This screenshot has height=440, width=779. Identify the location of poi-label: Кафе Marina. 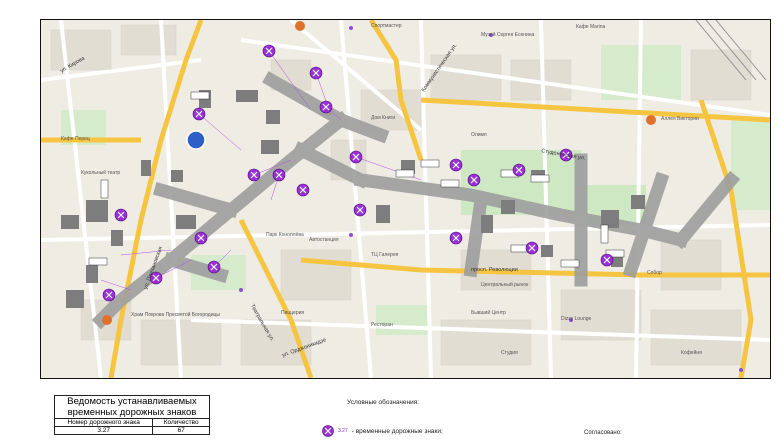
(591, 27).